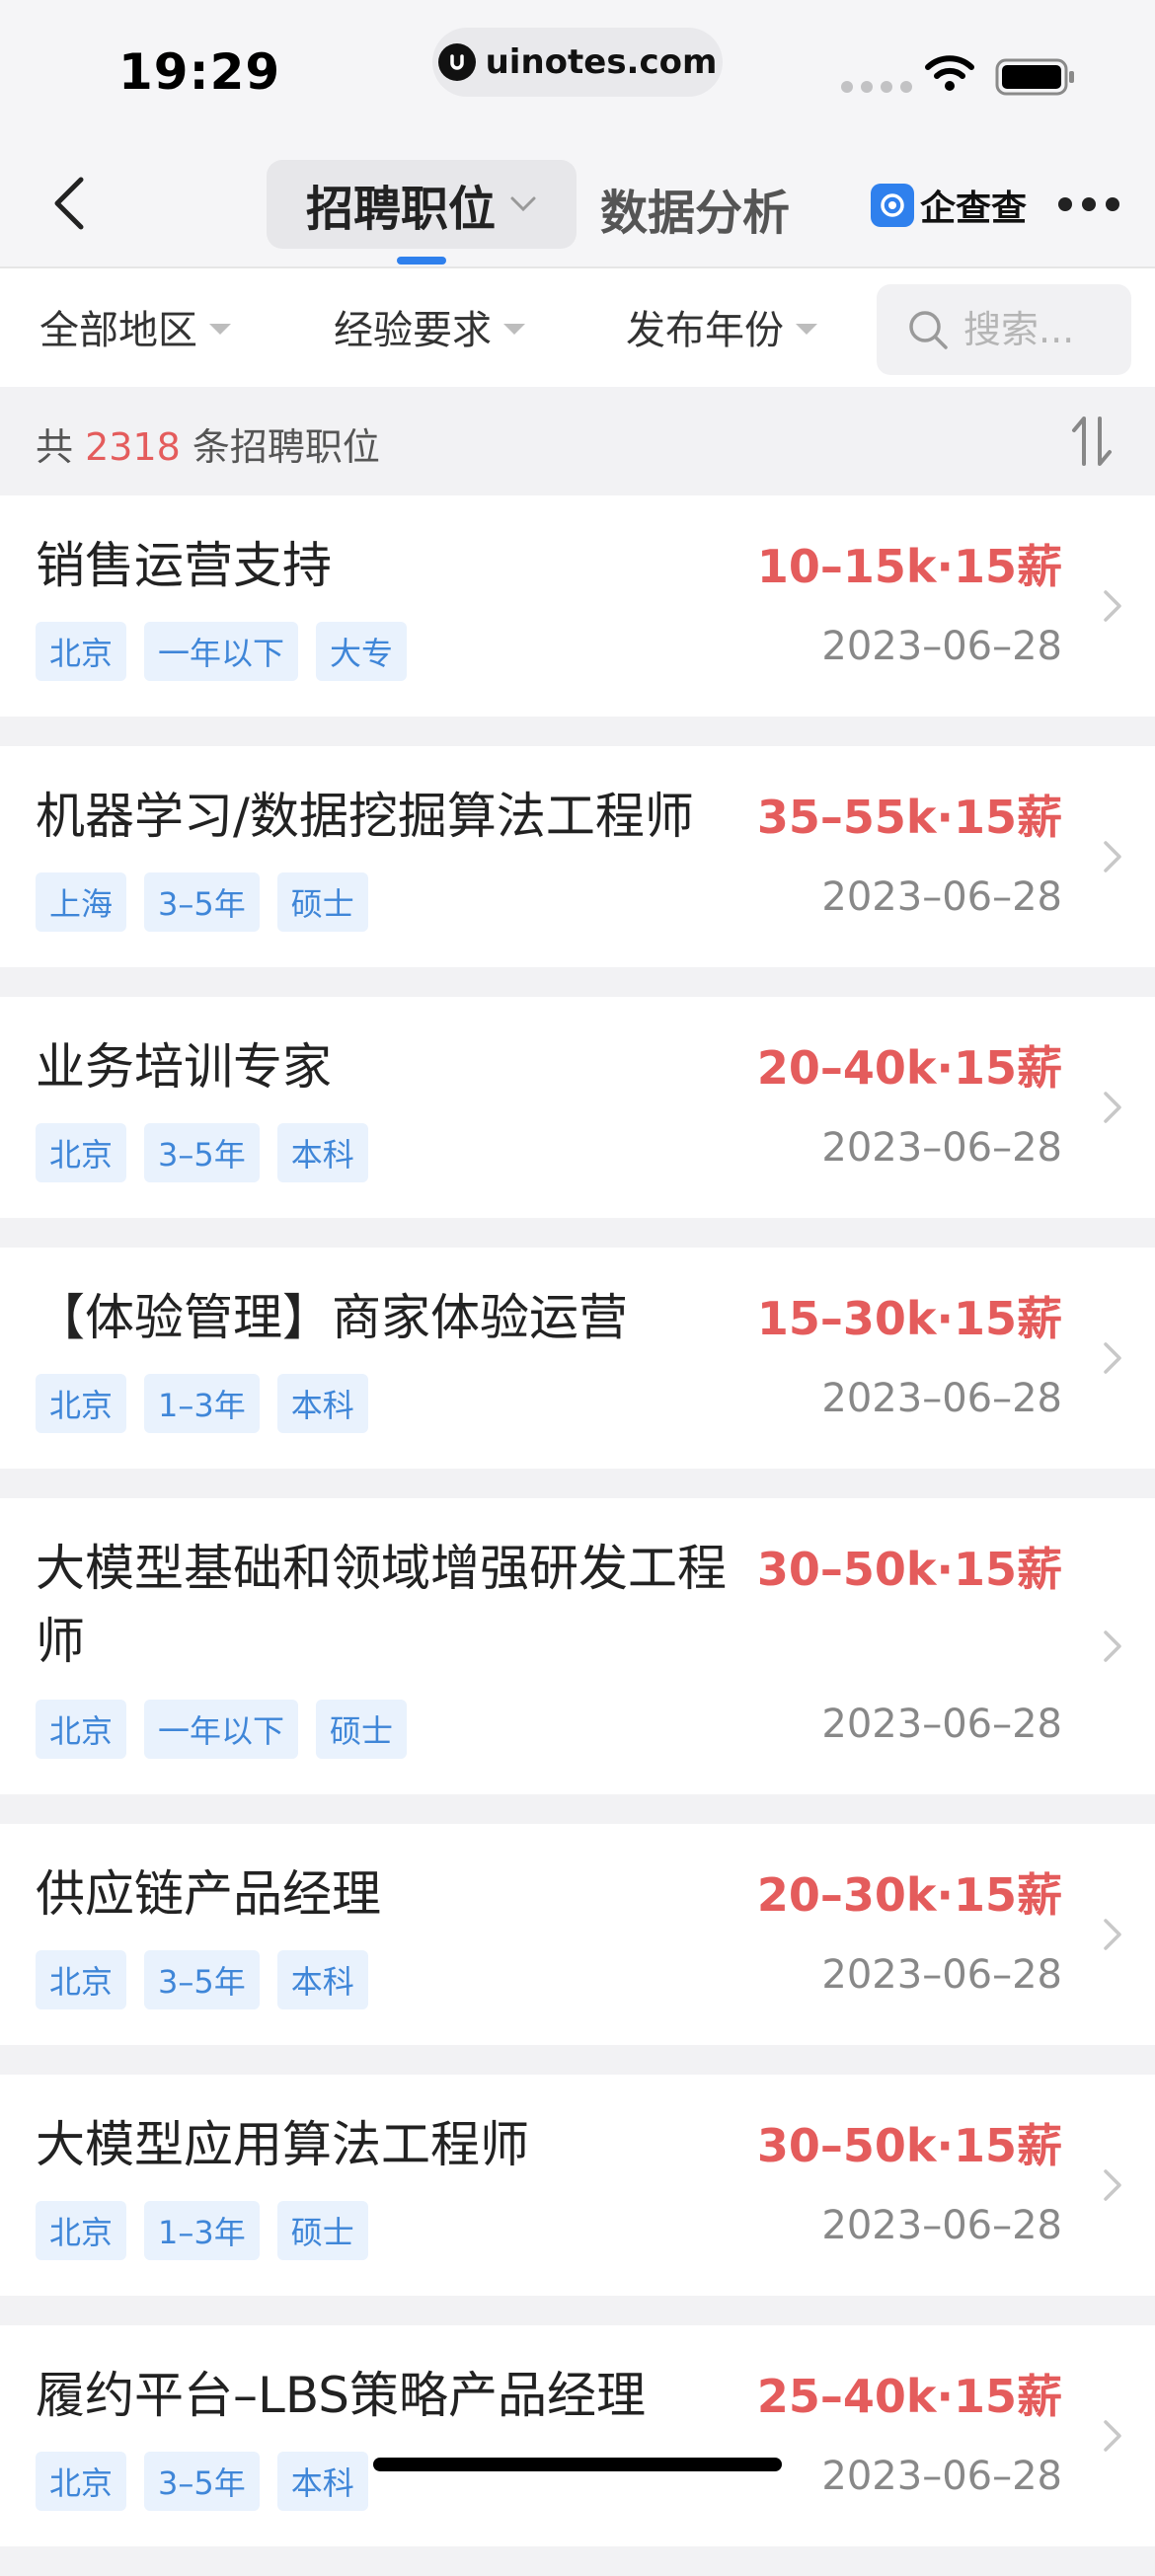  Describe the element at coordinates (974, 209) in the screenshot. I see `brand-label: 企查查` at that location.